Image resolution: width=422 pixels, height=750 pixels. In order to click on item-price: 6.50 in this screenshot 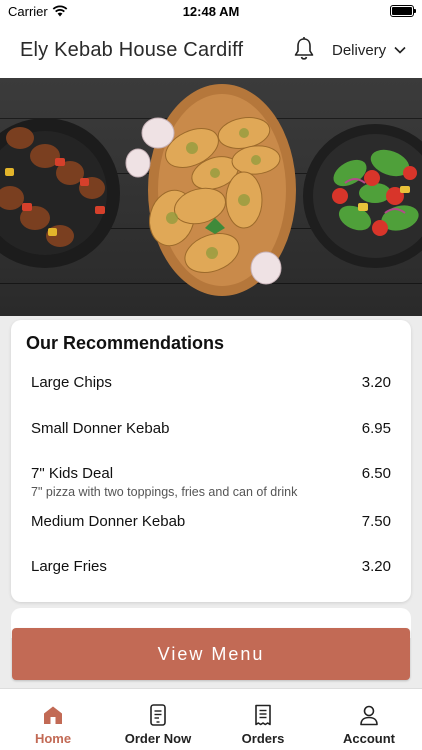, I will do `click(376, 473)`.